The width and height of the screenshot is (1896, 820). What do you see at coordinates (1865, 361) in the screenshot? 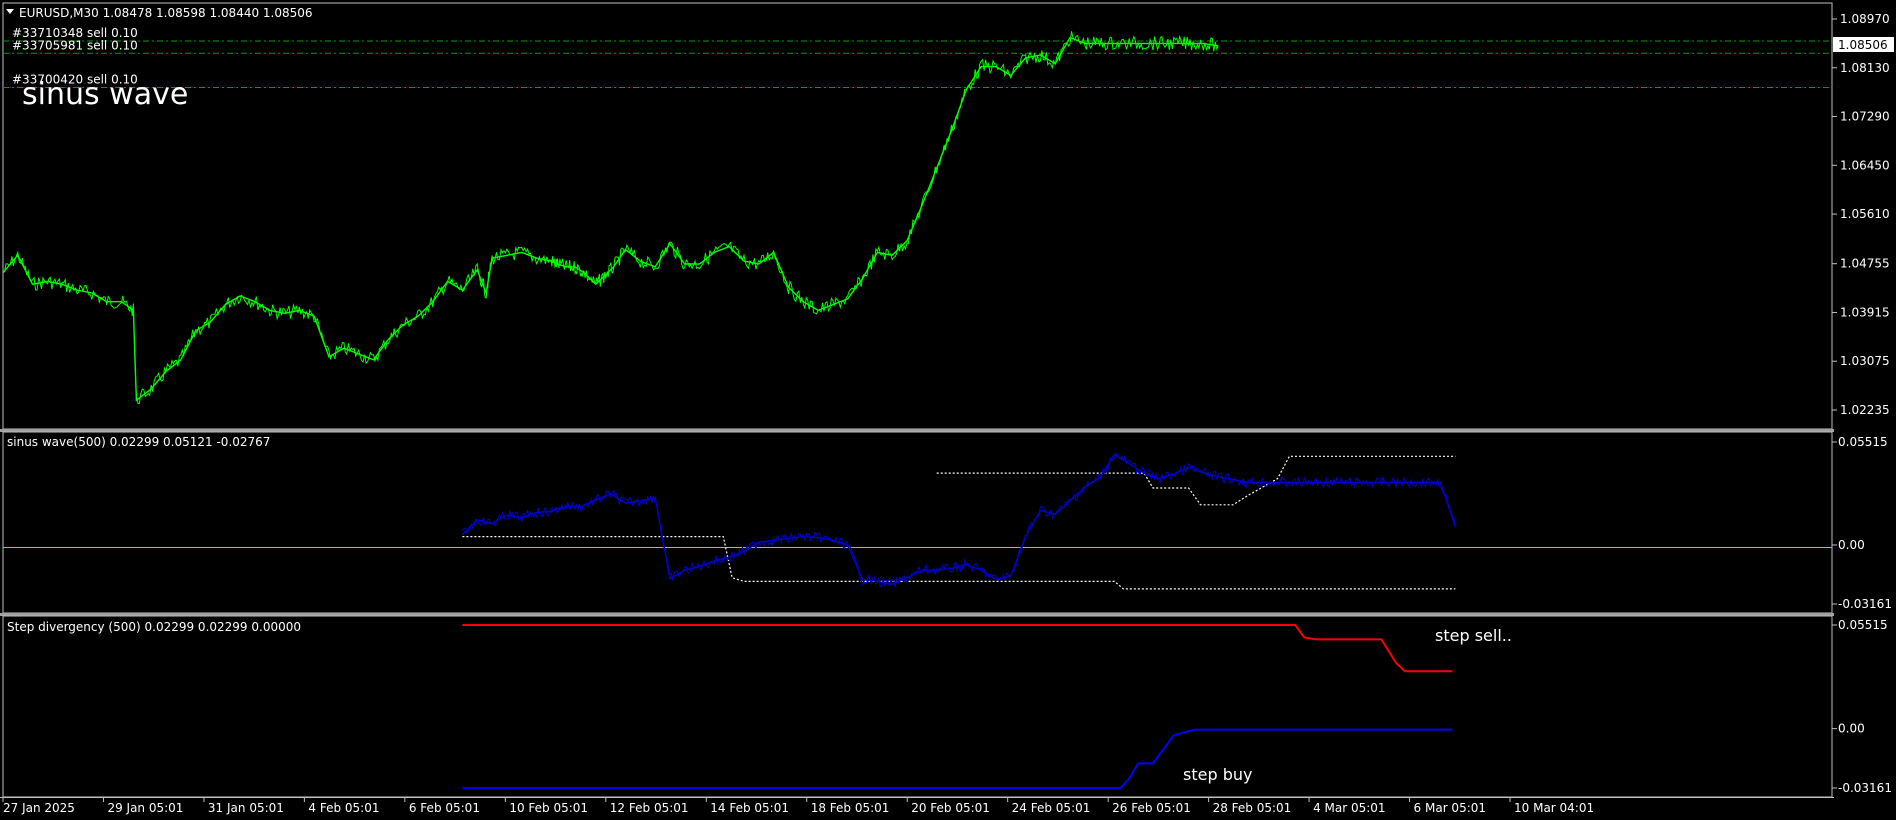
I see `y-tick-label: 1.03075` at bounding box center [1865, 361].